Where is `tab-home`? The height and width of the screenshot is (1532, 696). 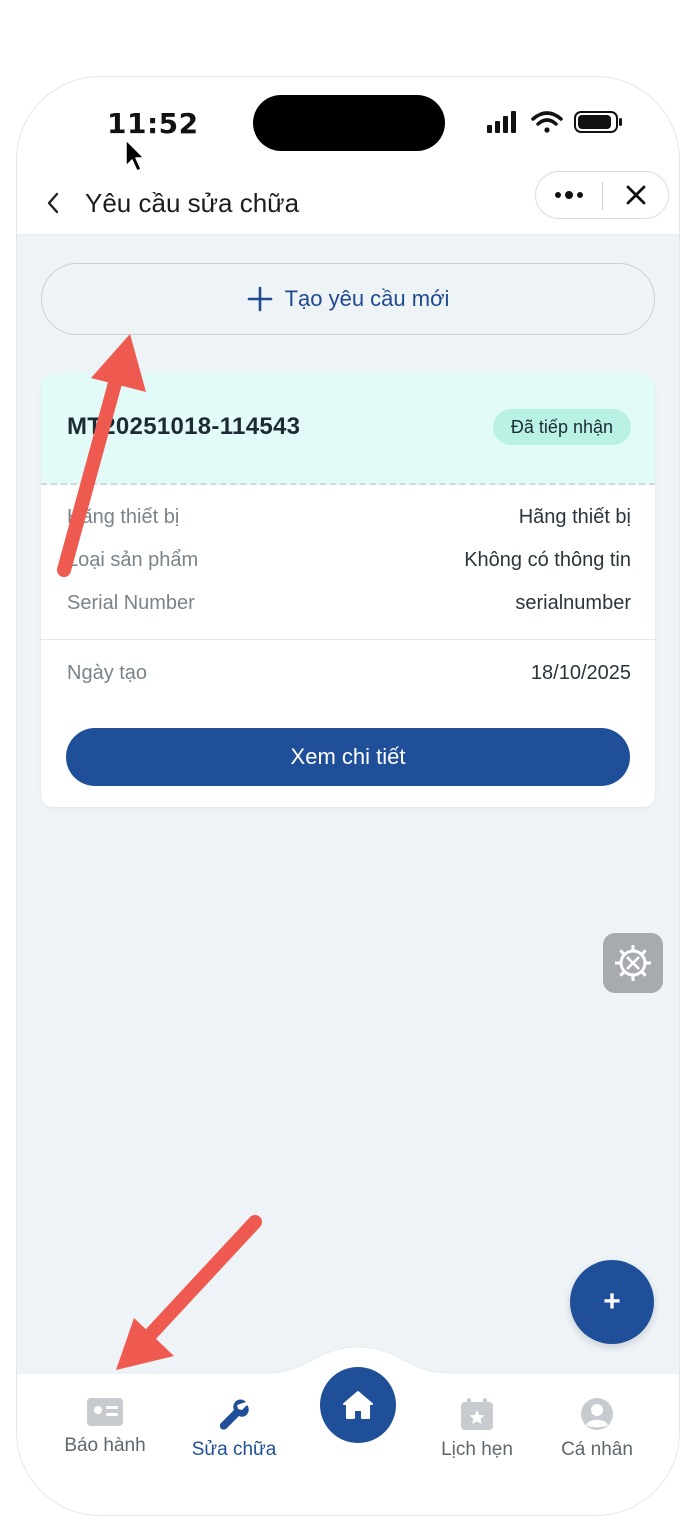 tab-home is located at coordinates (358, 1405).